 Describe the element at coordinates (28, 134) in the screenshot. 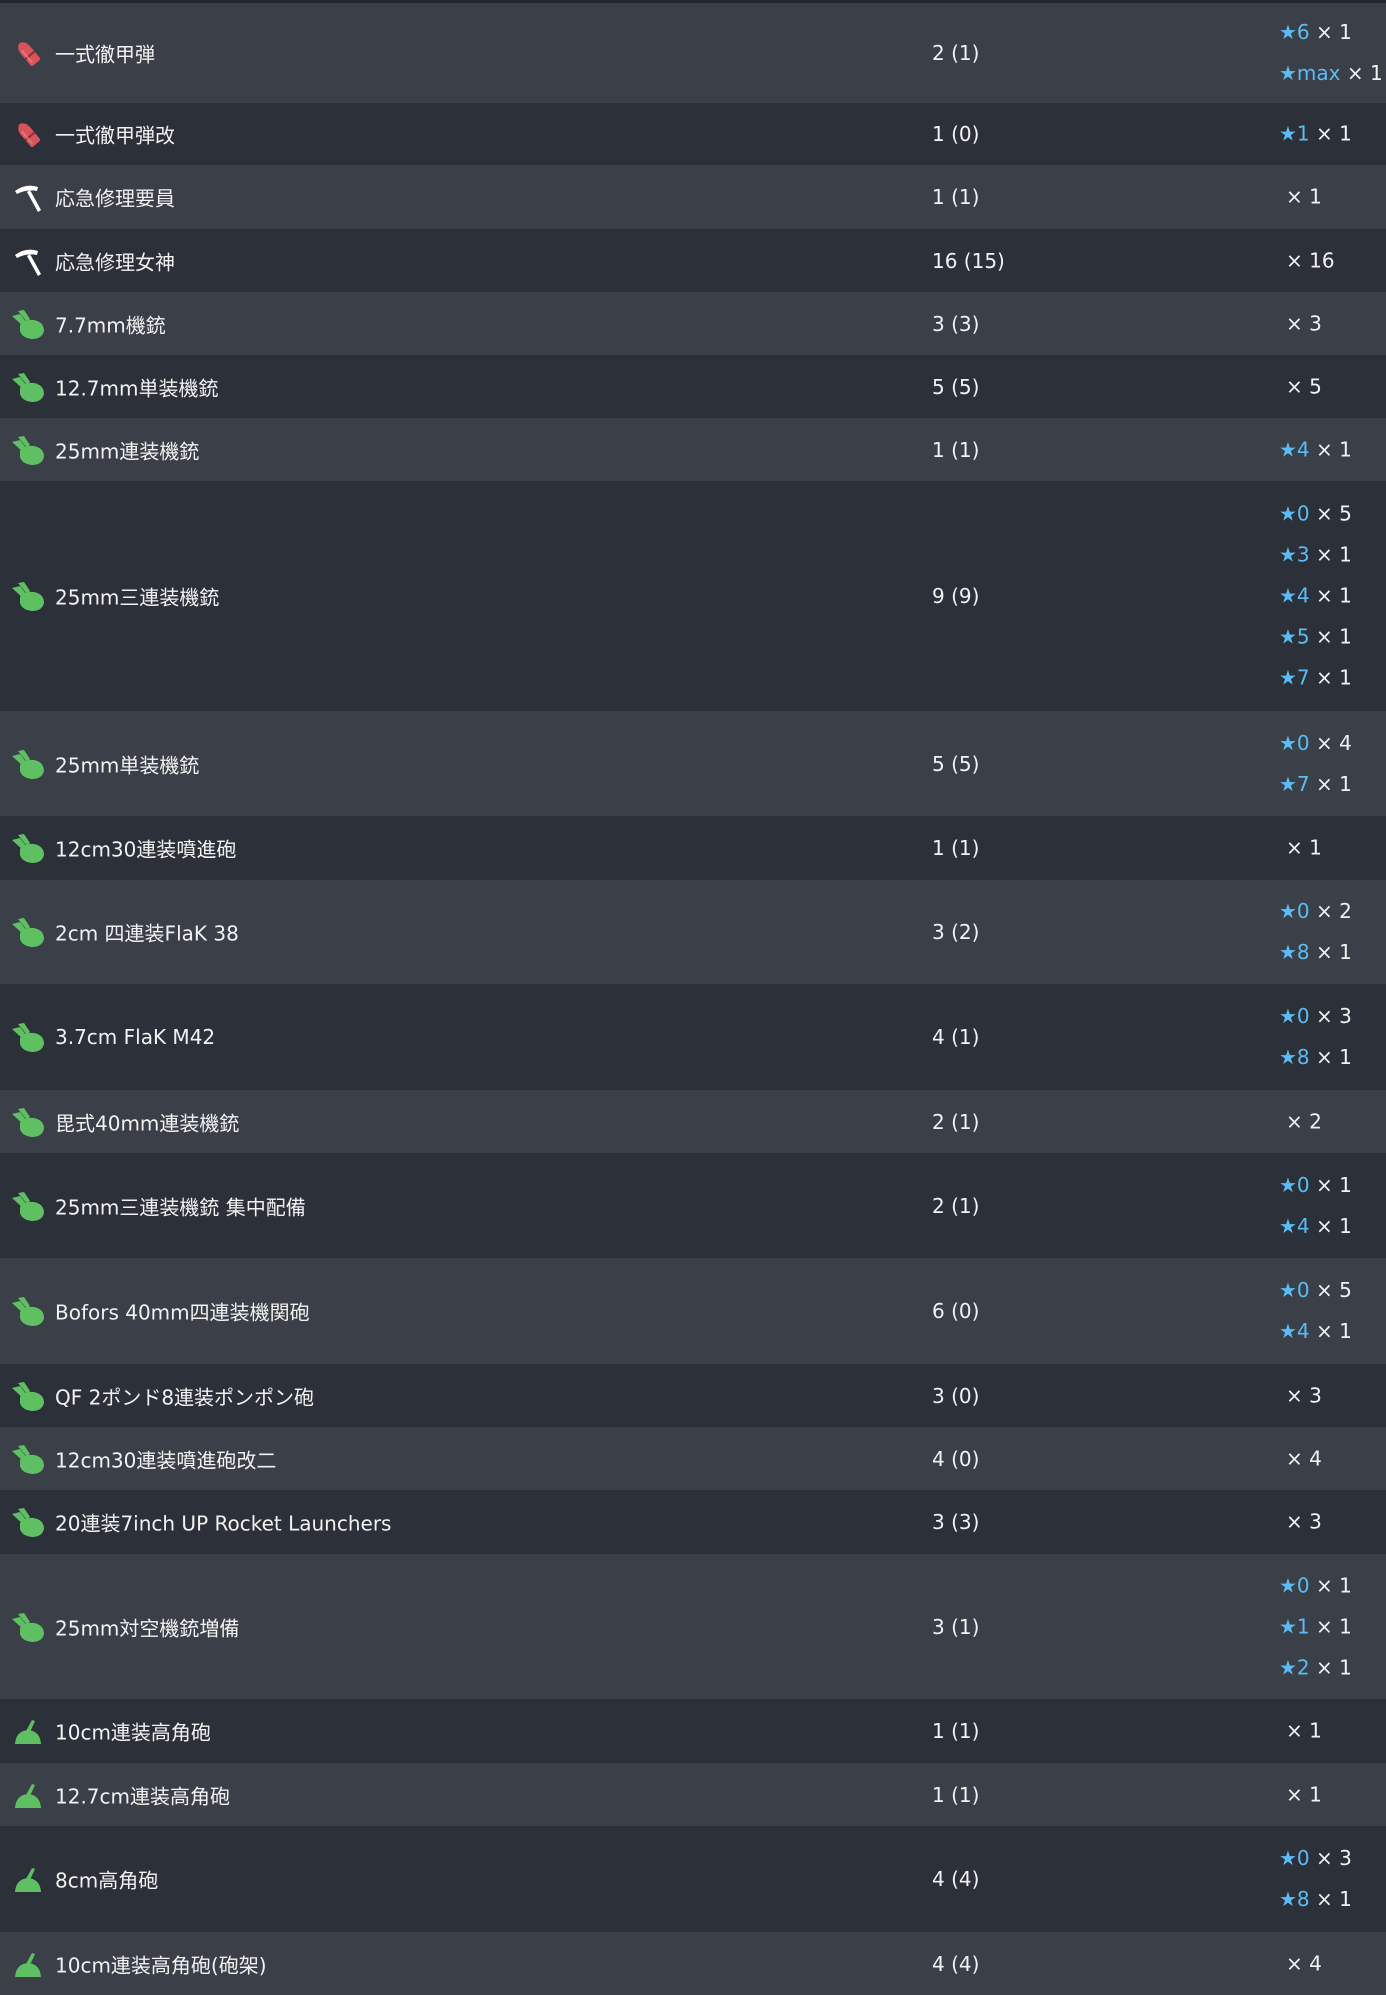

I see `ap-shell-icon` at that location.